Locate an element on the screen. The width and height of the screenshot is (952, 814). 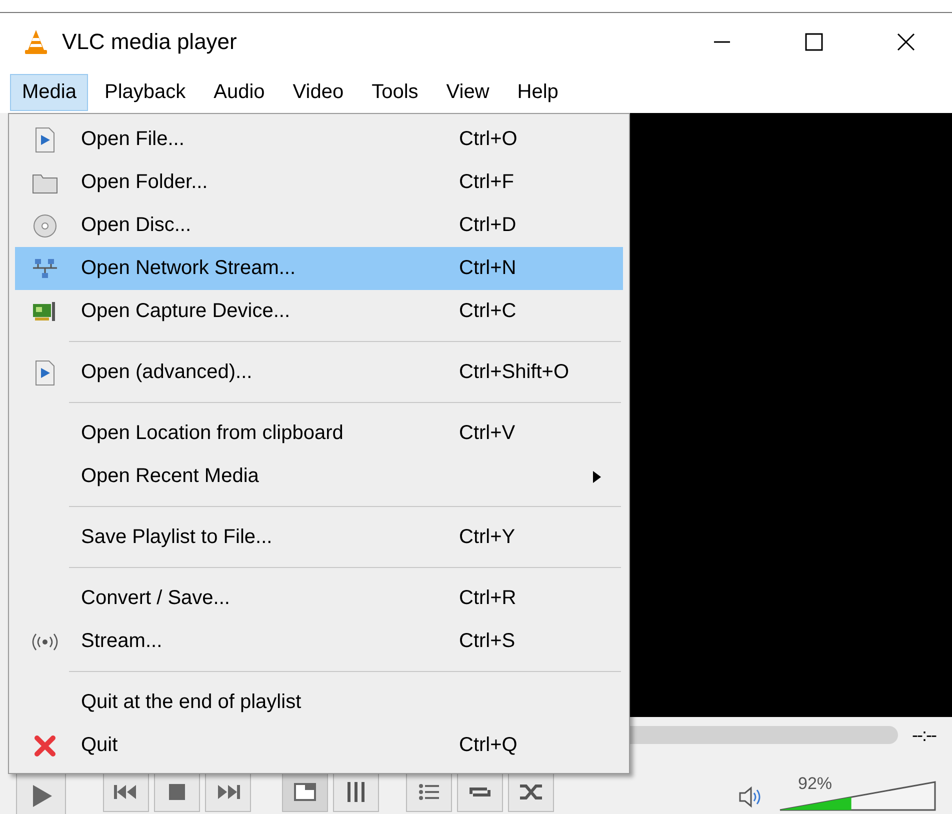
next-button is located at coordinates (228, 792).